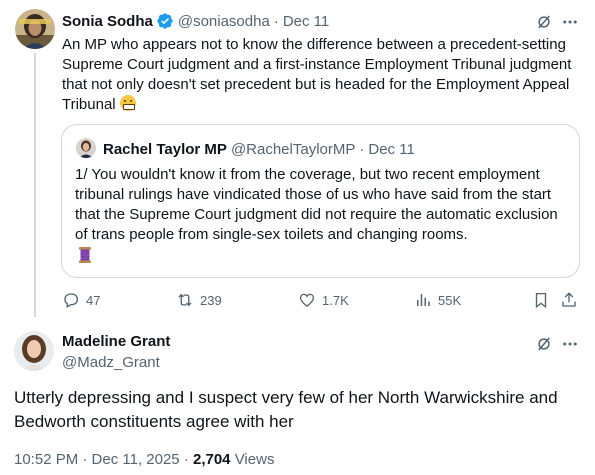  I want to click on repost-button: 239, so click(199, 300).